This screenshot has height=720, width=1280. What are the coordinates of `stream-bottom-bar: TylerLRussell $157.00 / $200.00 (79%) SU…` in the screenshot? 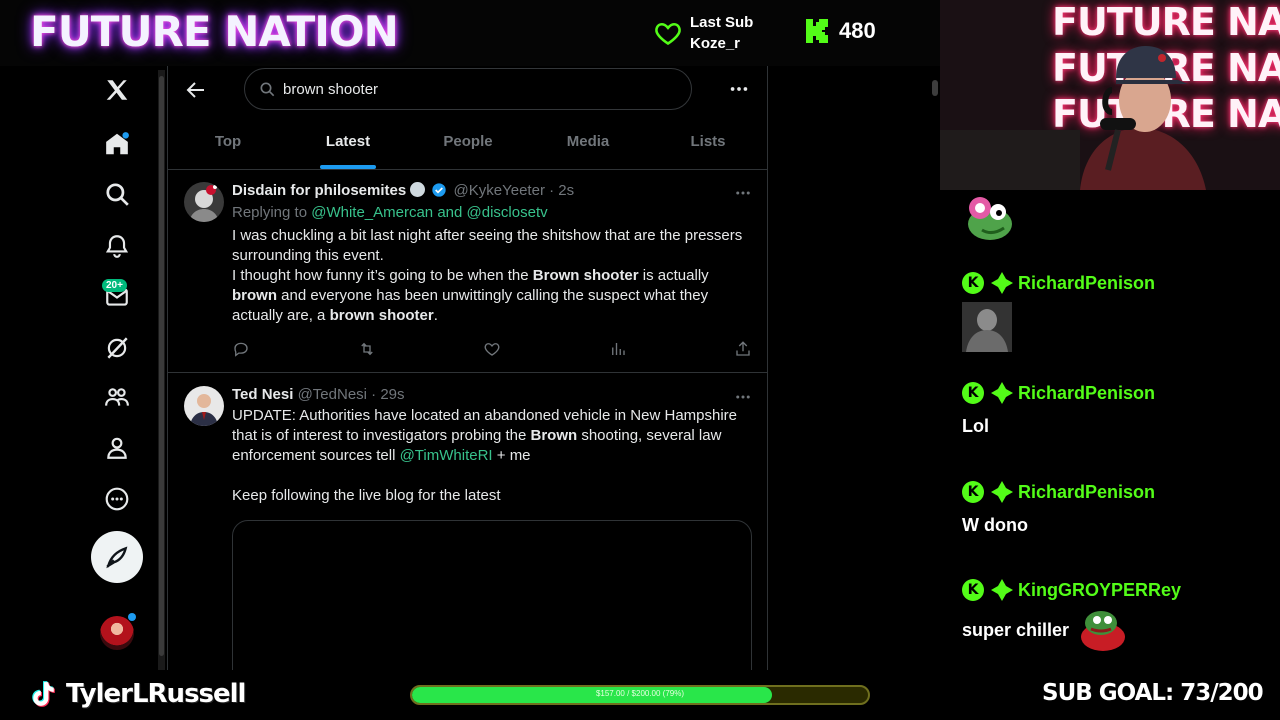 It's located at (640, 695).